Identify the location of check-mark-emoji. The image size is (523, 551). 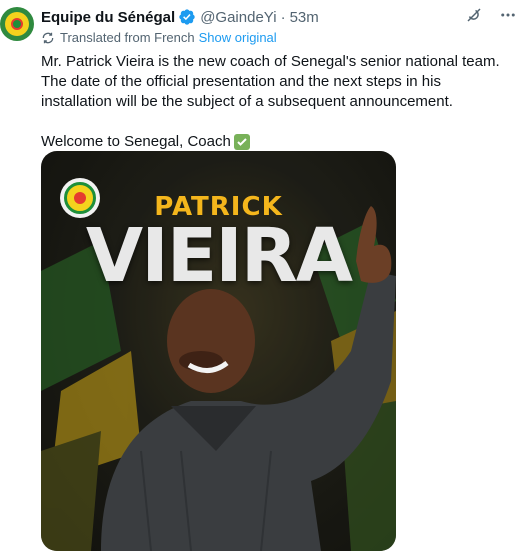
(241, 142).